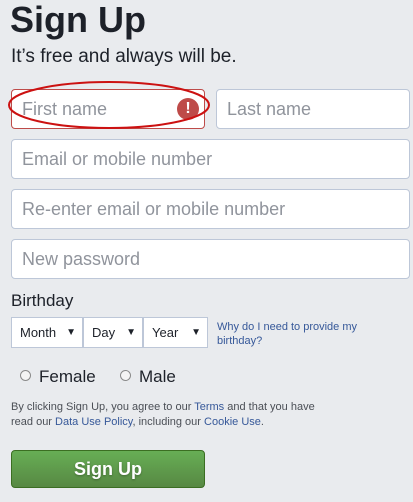 The image size is (413, 502). I want to click on sign-up-button: Sign Up, so click(108, 469).